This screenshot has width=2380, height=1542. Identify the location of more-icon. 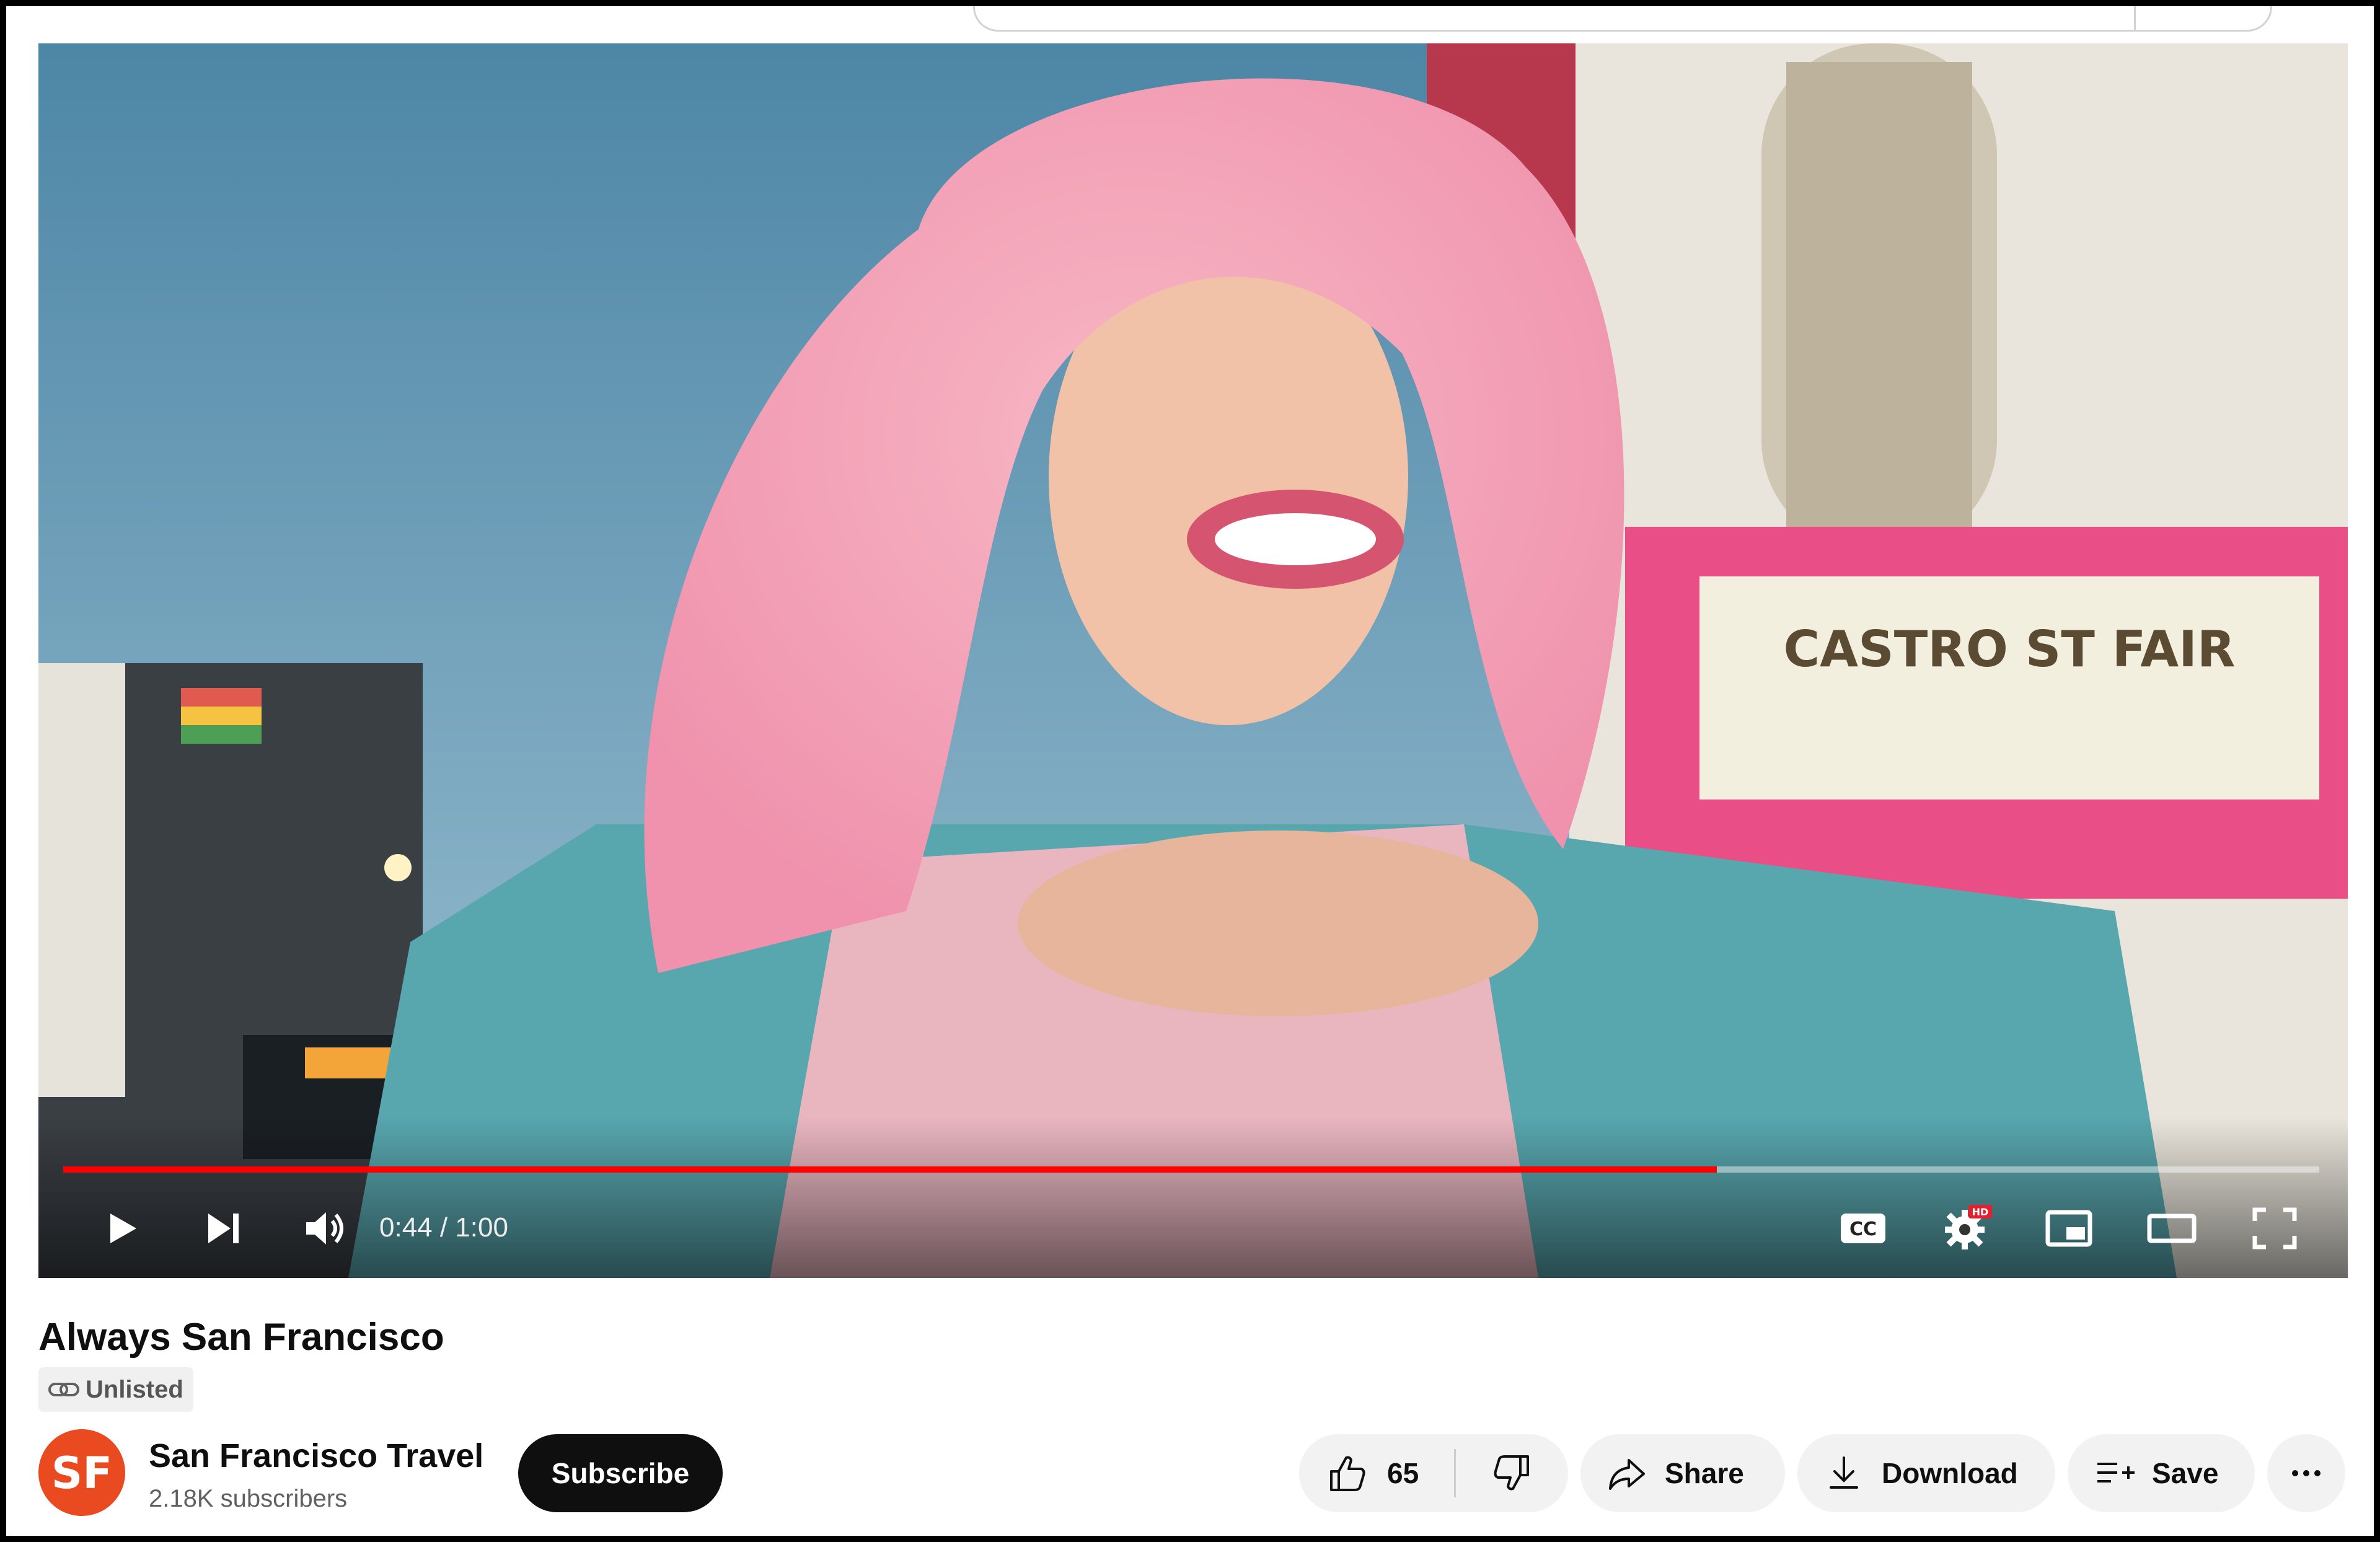
(2306, 1473).